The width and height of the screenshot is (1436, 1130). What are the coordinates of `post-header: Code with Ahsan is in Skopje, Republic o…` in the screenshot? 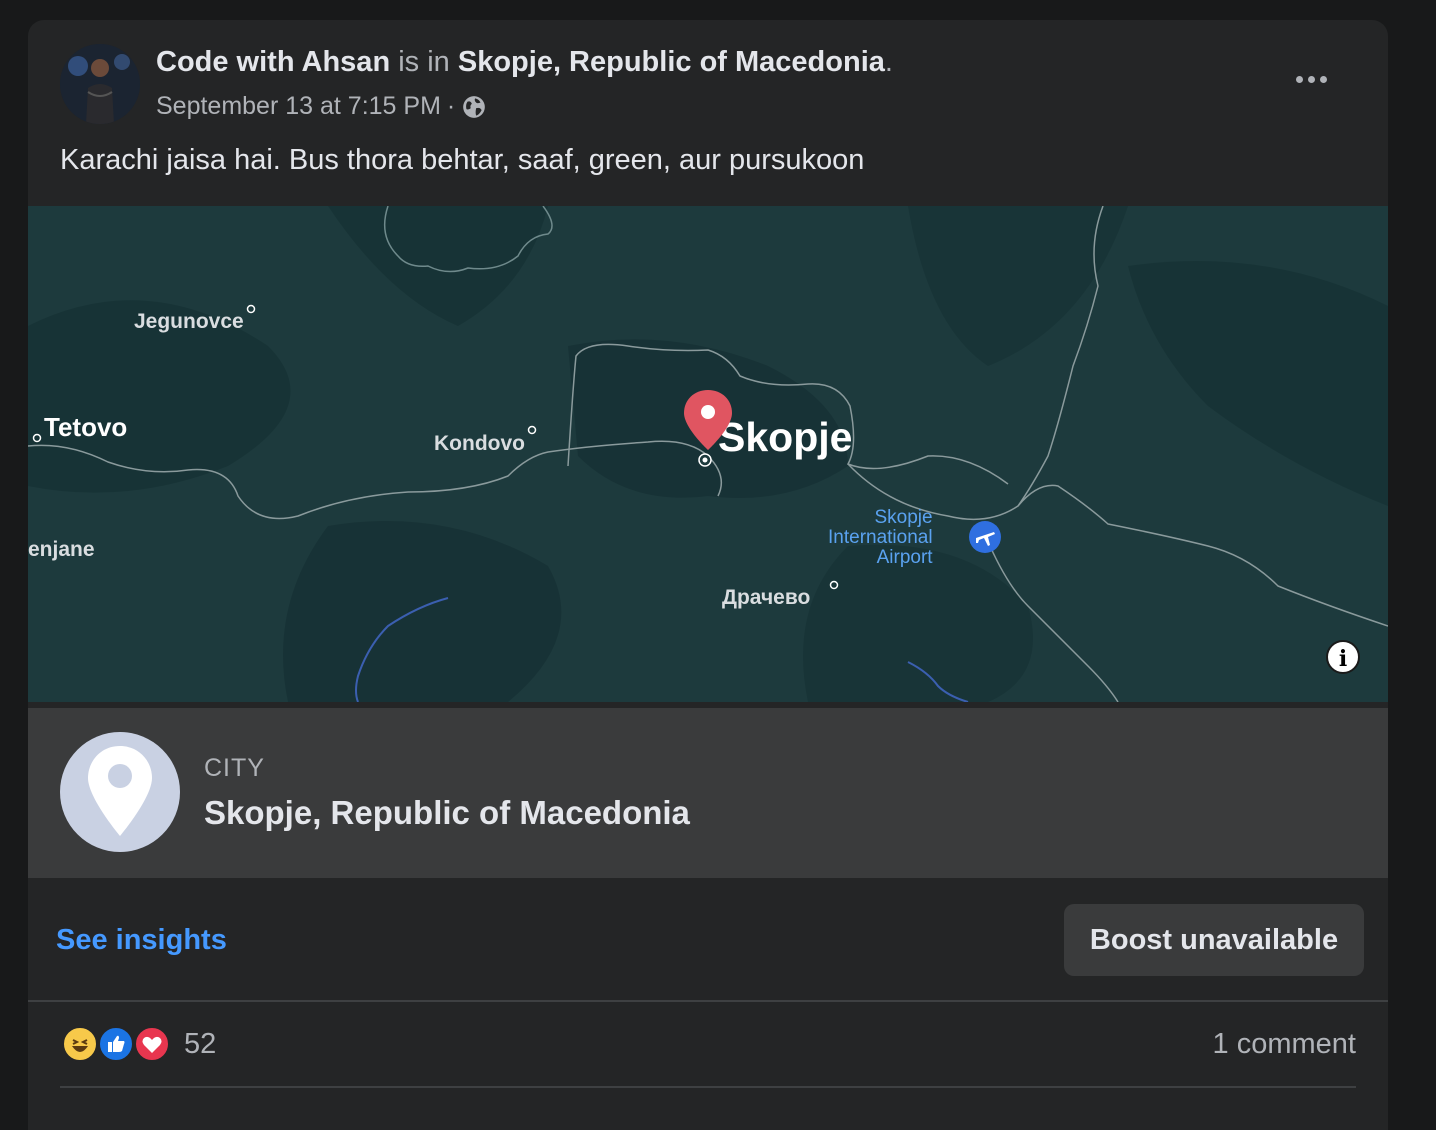 It's located at (524, 62).